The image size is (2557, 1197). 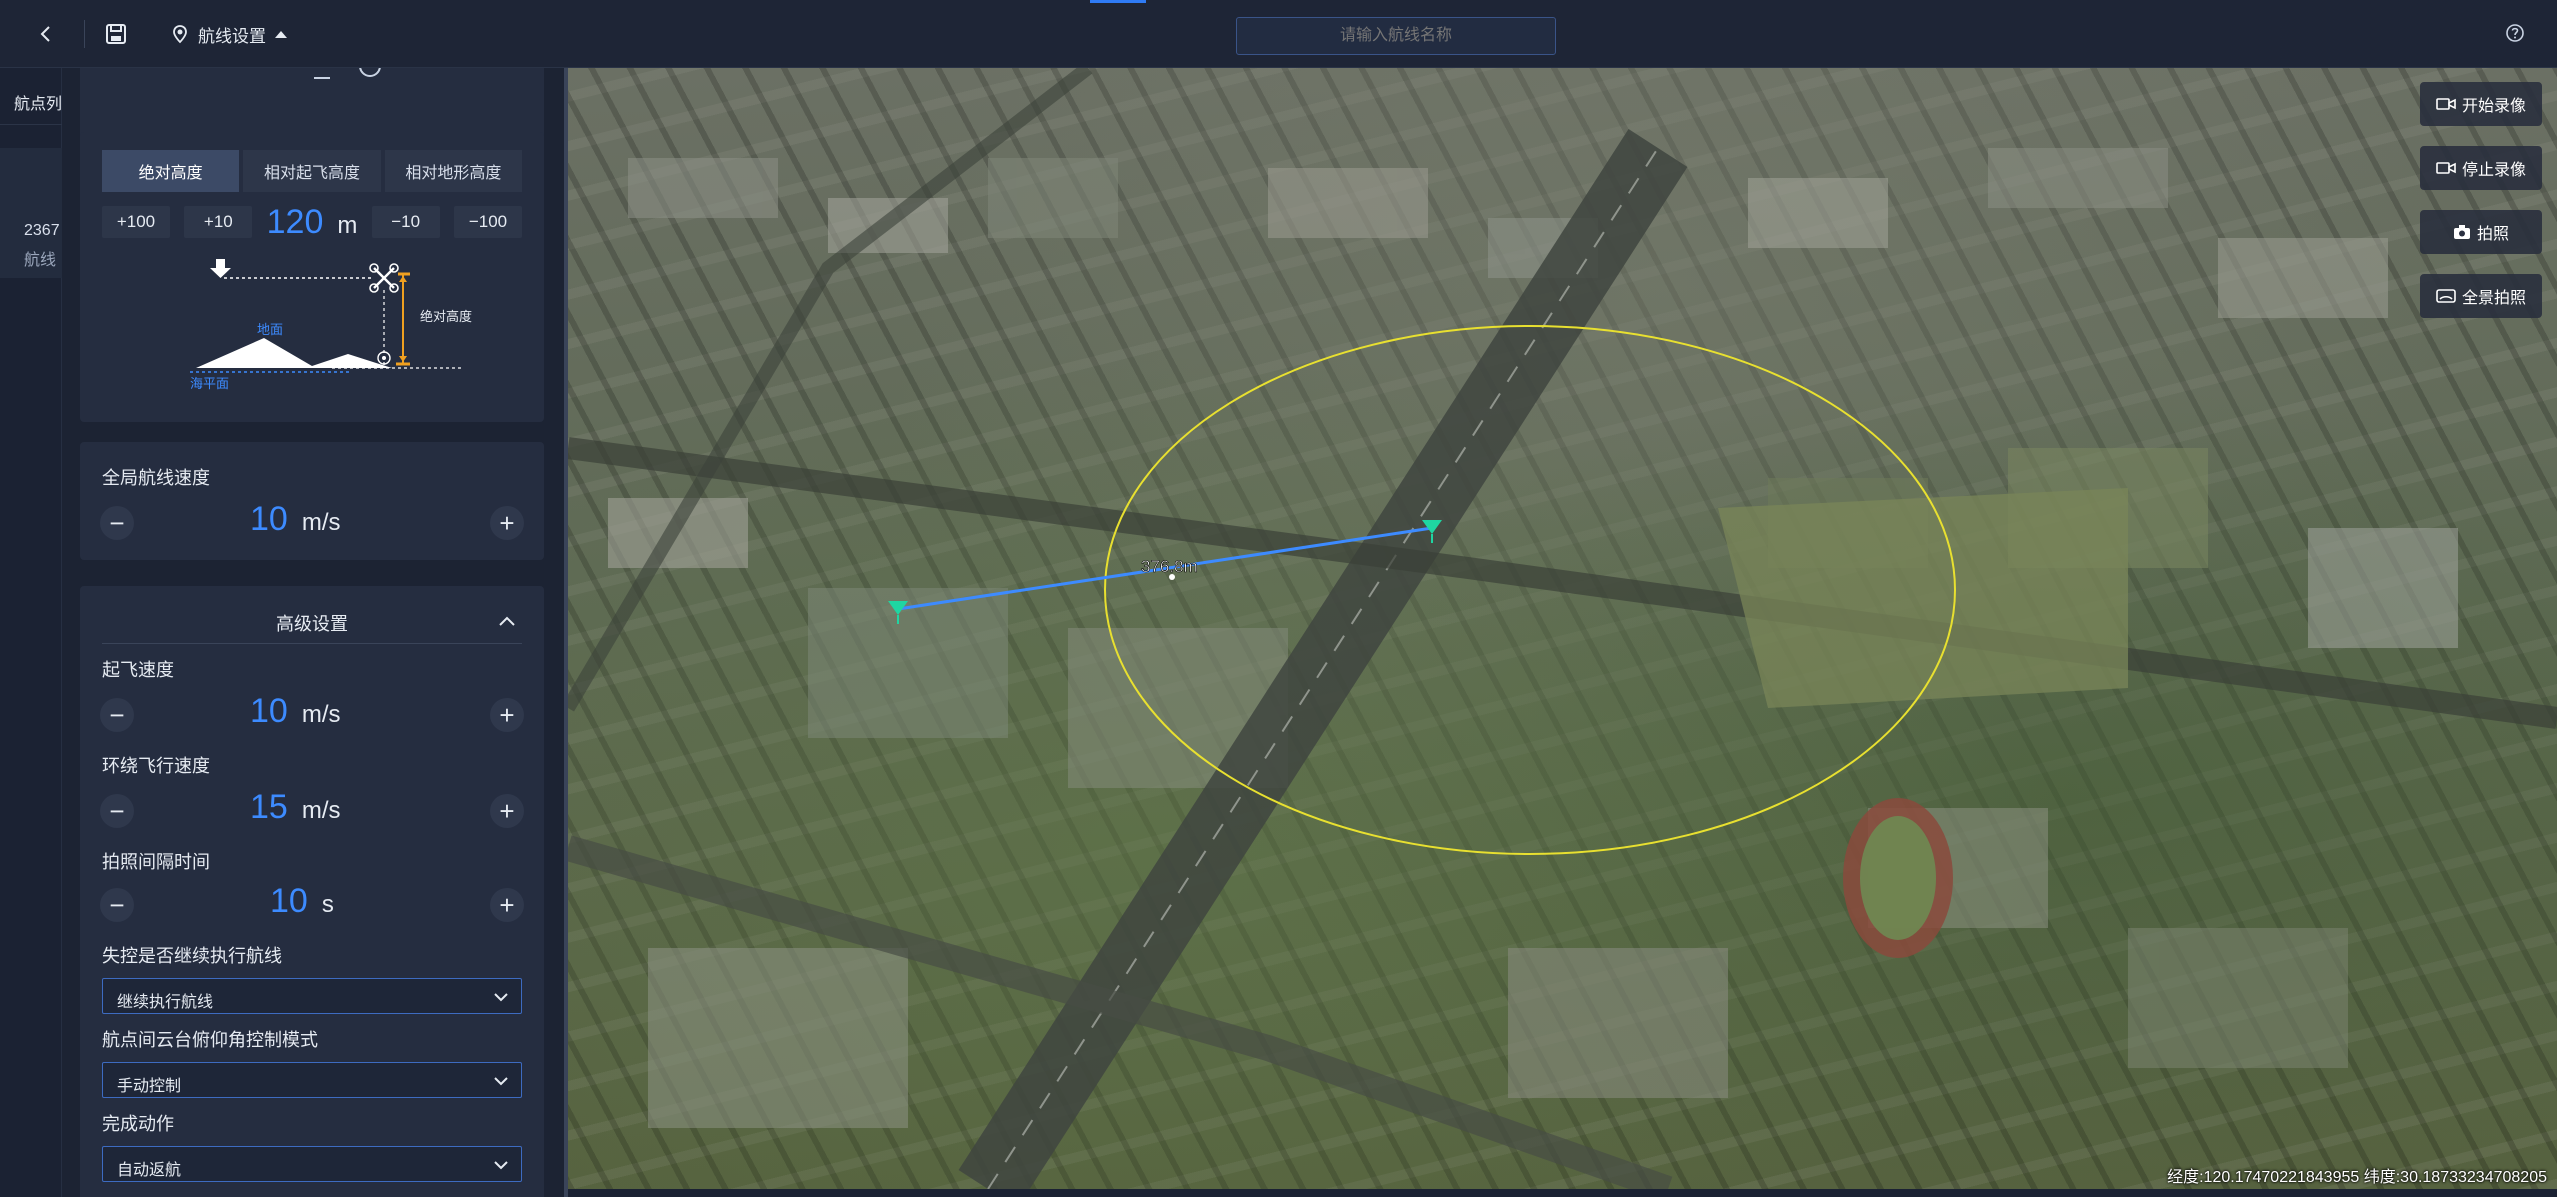 I want to click on takeoff-speed-decrease-button: −, so click(x=117, y=715).